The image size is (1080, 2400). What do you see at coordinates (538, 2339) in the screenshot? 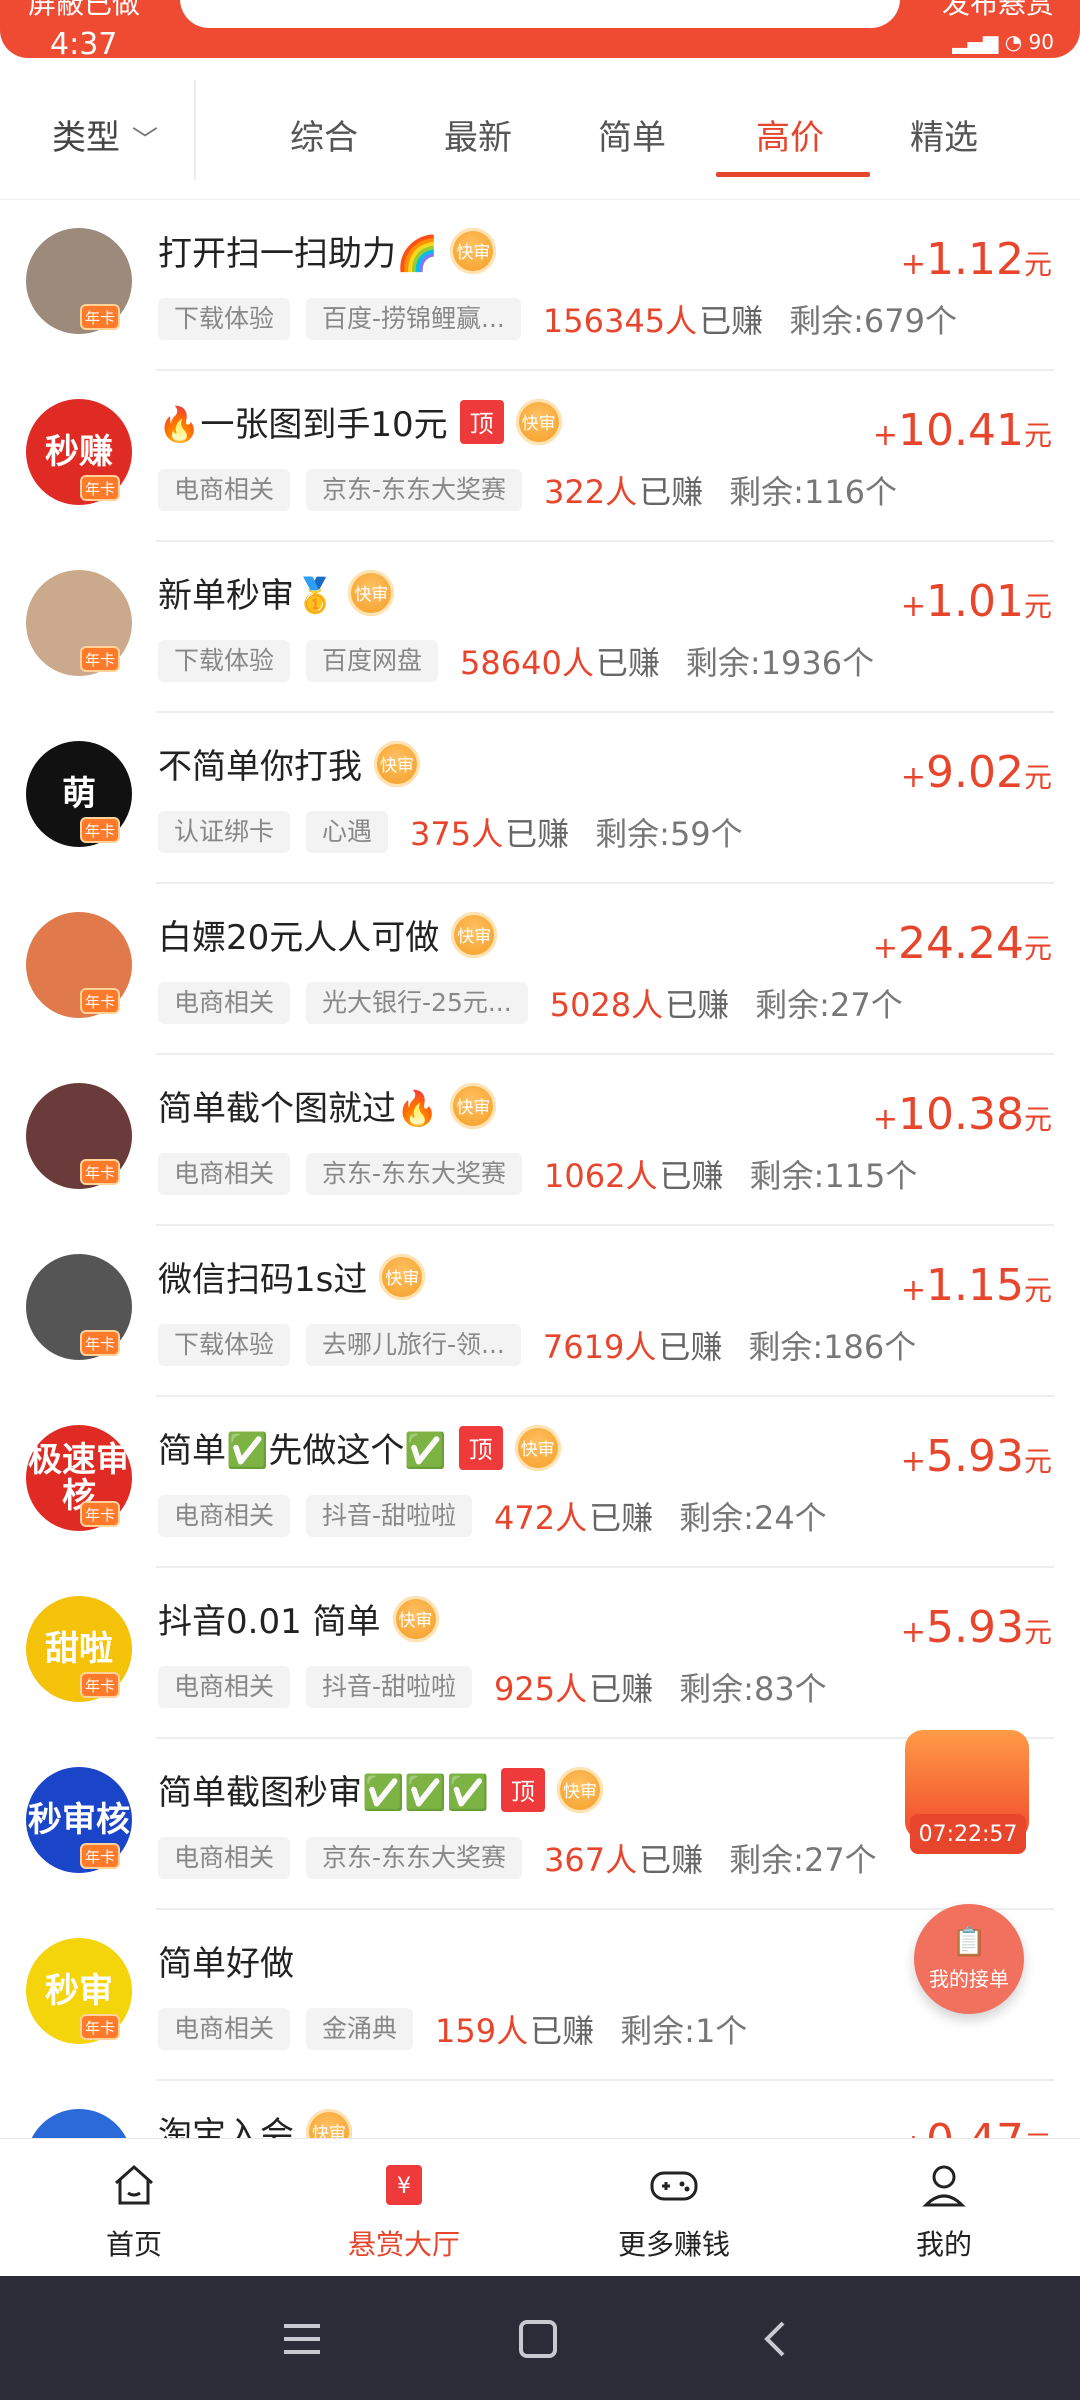
I see `home-square-icon` at bounding box center [538, 2339].